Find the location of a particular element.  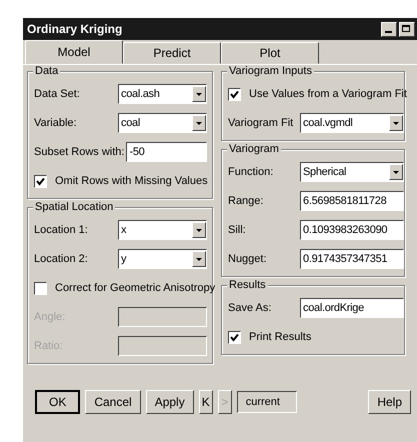

field-label: Location 1: is located at coordinates (61, 230).